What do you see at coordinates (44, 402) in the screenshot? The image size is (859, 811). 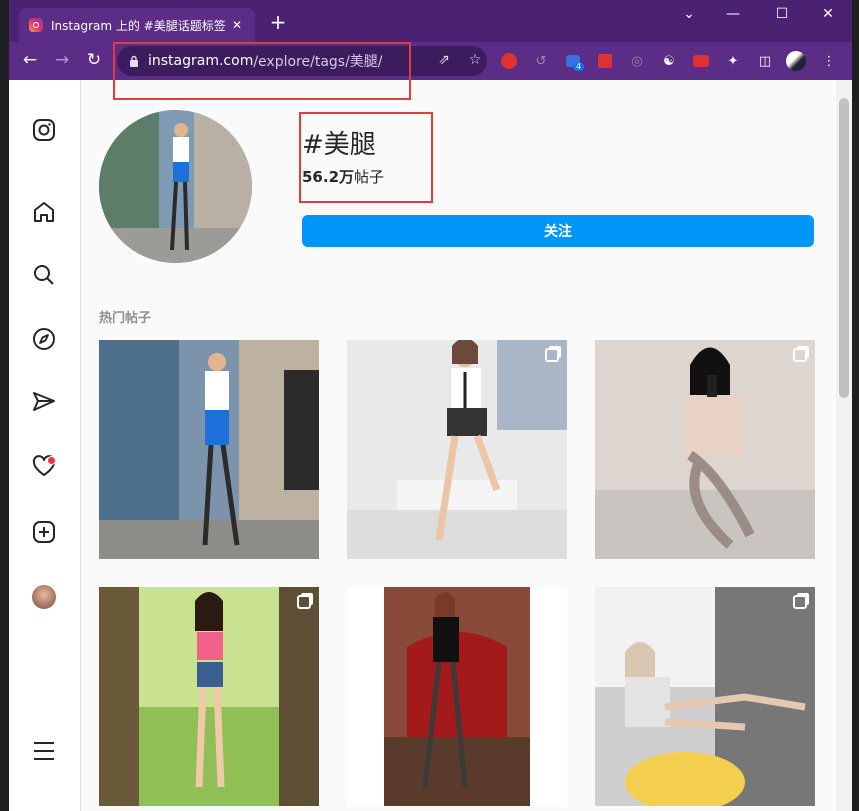 I see `messages-send-icon` at bounding box center [44, 402].